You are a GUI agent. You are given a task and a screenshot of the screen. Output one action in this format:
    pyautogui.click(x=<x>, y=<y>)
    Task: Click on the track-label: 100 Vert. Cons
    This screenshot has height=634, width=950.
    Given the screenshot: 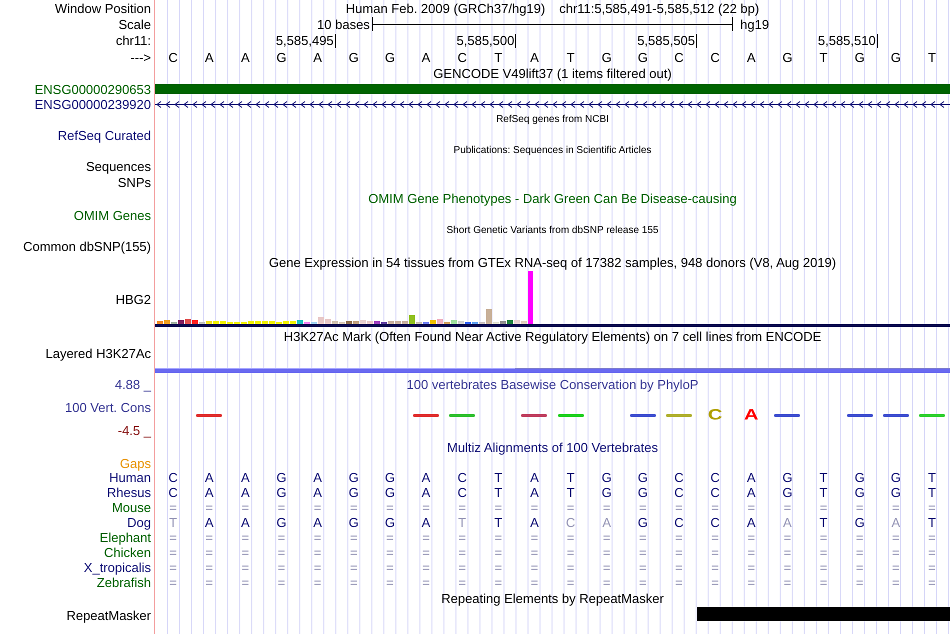 What is the action you would take?
    pyautogui.click(x=108, y=407)
    